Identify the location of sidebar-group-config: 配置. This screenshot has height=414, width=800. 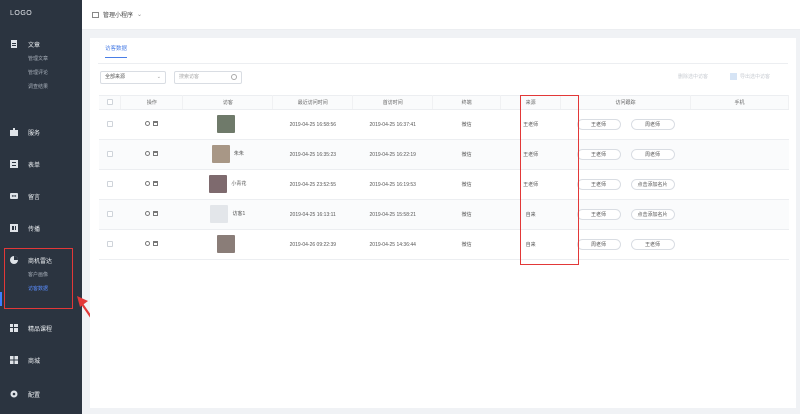
(41, 394).